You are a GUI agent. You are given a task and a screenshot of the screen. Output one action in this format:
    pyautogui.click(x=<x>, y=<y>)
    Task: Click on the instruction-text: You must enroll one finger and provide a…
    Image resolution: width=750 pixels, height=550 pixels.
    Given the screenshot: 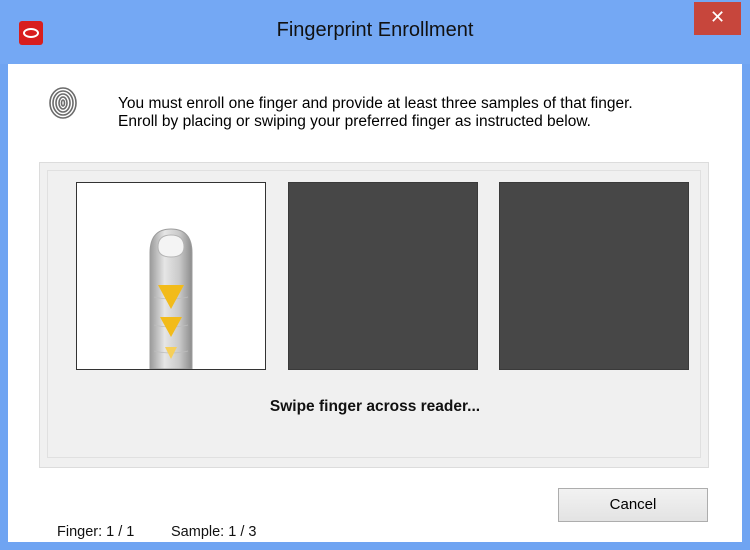 What is the action you would take?
    pyautogui.click(x=375, y=113)
    